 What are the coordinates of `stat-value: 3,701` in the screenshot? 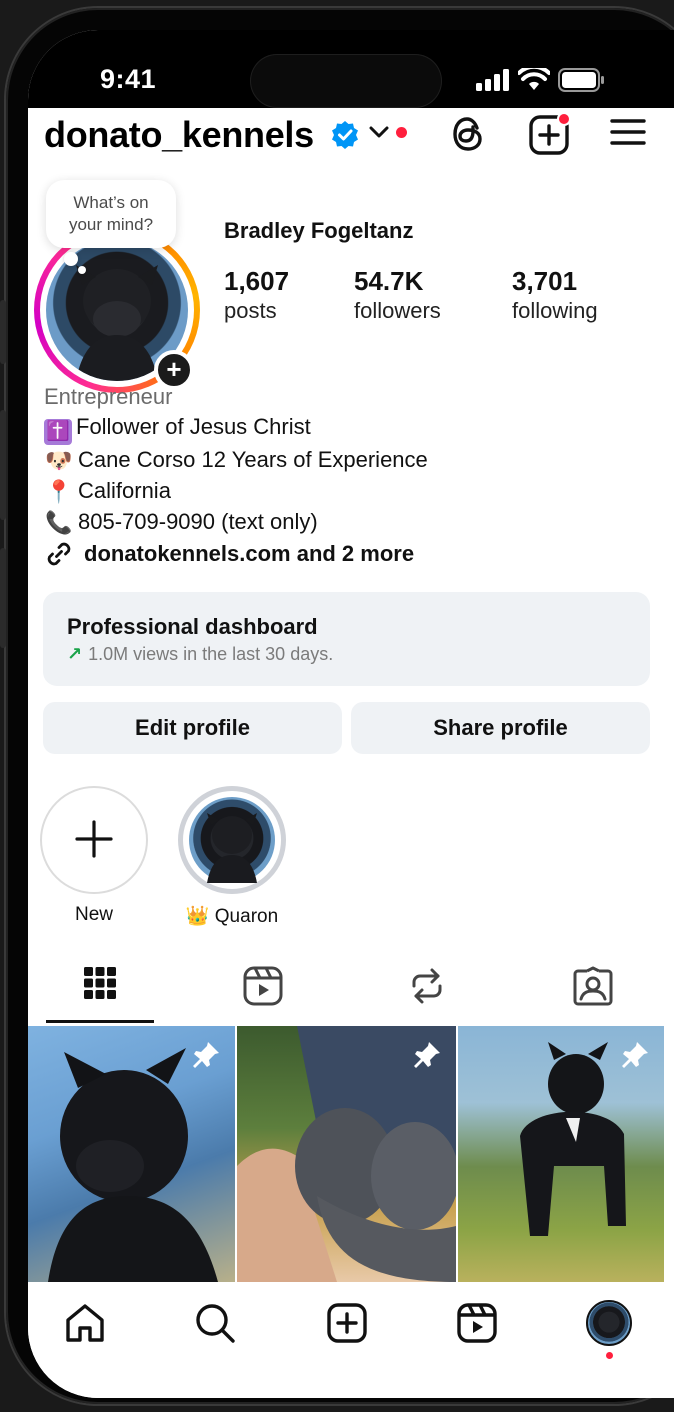 It's located at (545, 281).